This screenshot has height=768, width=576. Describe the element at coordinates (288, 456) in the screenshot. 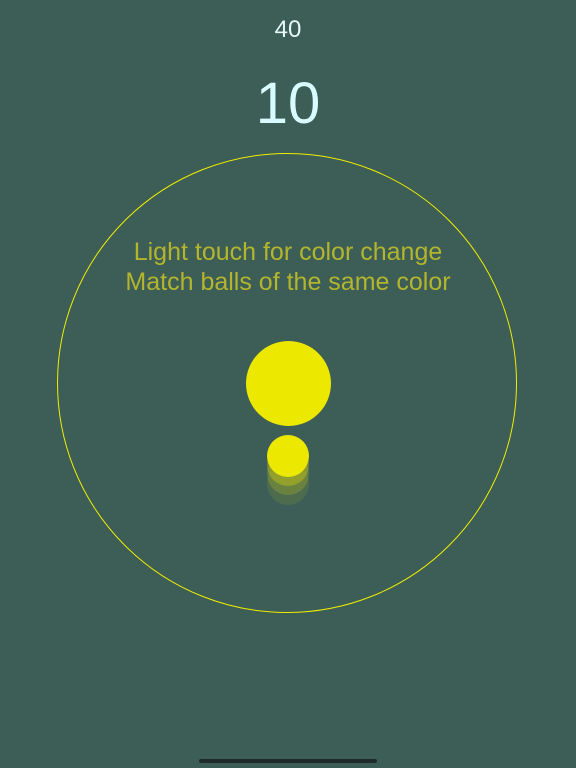

I see `player-ball` at that location.